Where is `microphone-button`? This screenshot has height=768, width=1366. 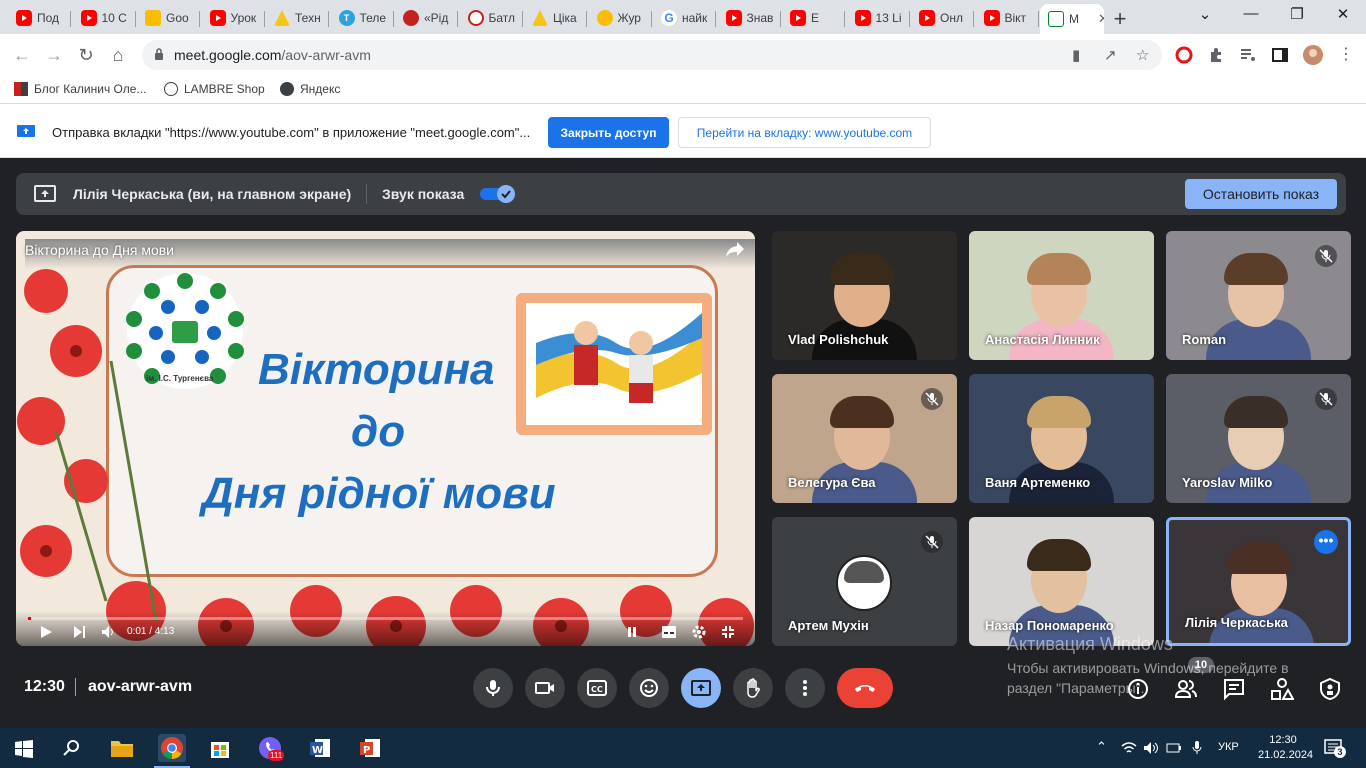
microphone-button is located at coordinates (493, 688).